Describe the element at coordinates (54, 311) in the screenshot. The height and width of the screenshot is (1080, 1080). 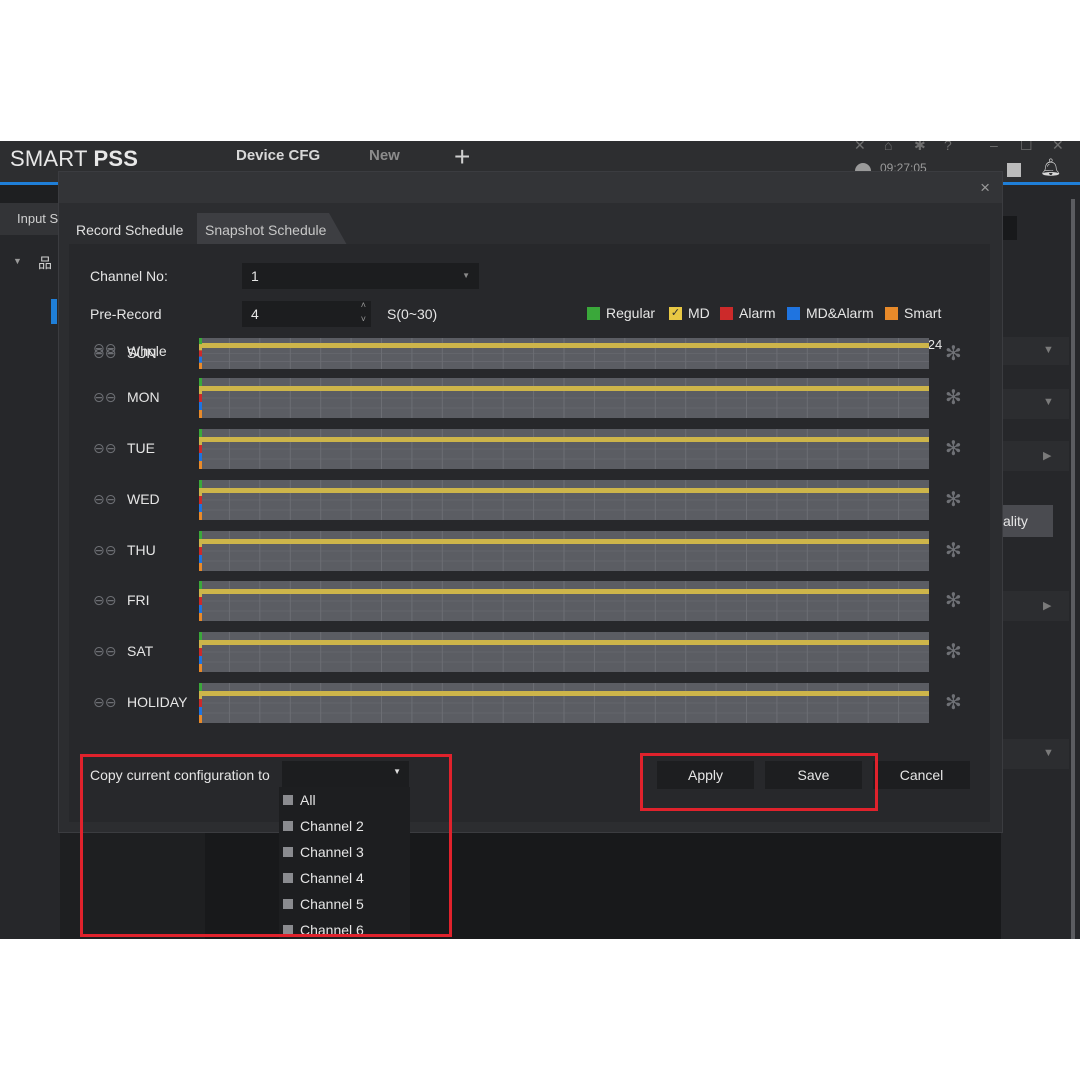
I see `selected-indicator` at that location.